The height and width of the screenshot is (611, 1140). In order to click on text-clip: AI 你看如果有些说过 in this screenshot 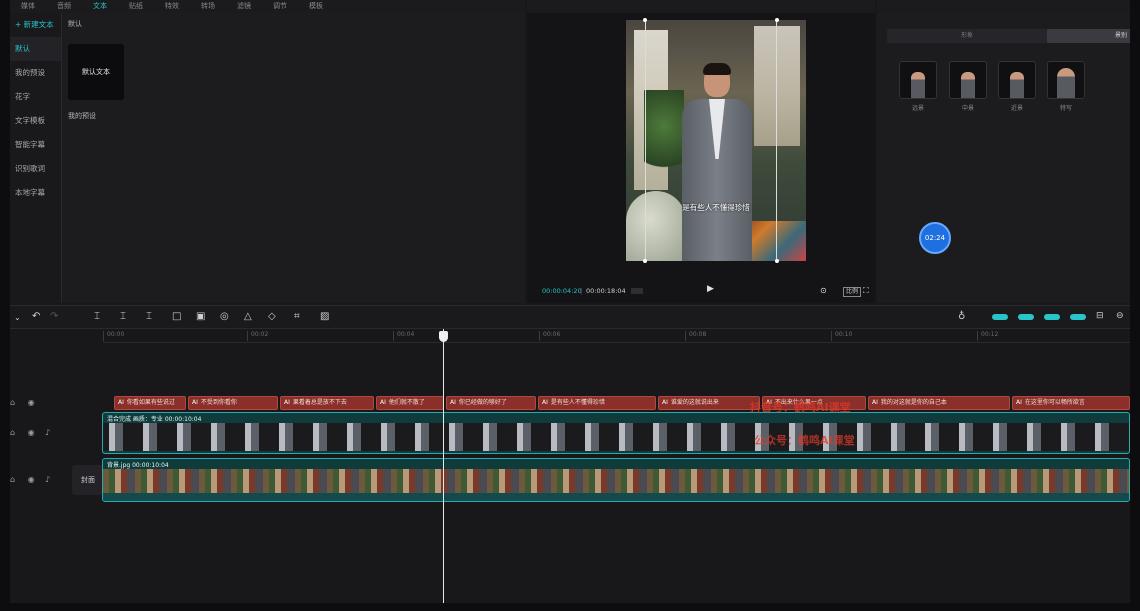, I will do `click(150, 403)`.